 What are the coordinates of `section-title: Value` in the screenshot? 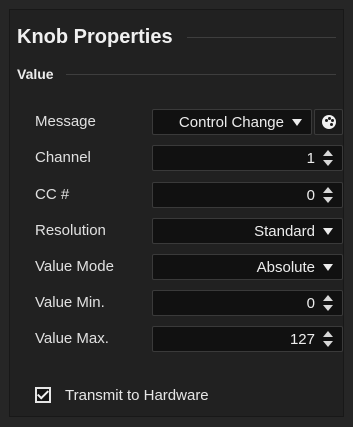 It's located at (35, 74).